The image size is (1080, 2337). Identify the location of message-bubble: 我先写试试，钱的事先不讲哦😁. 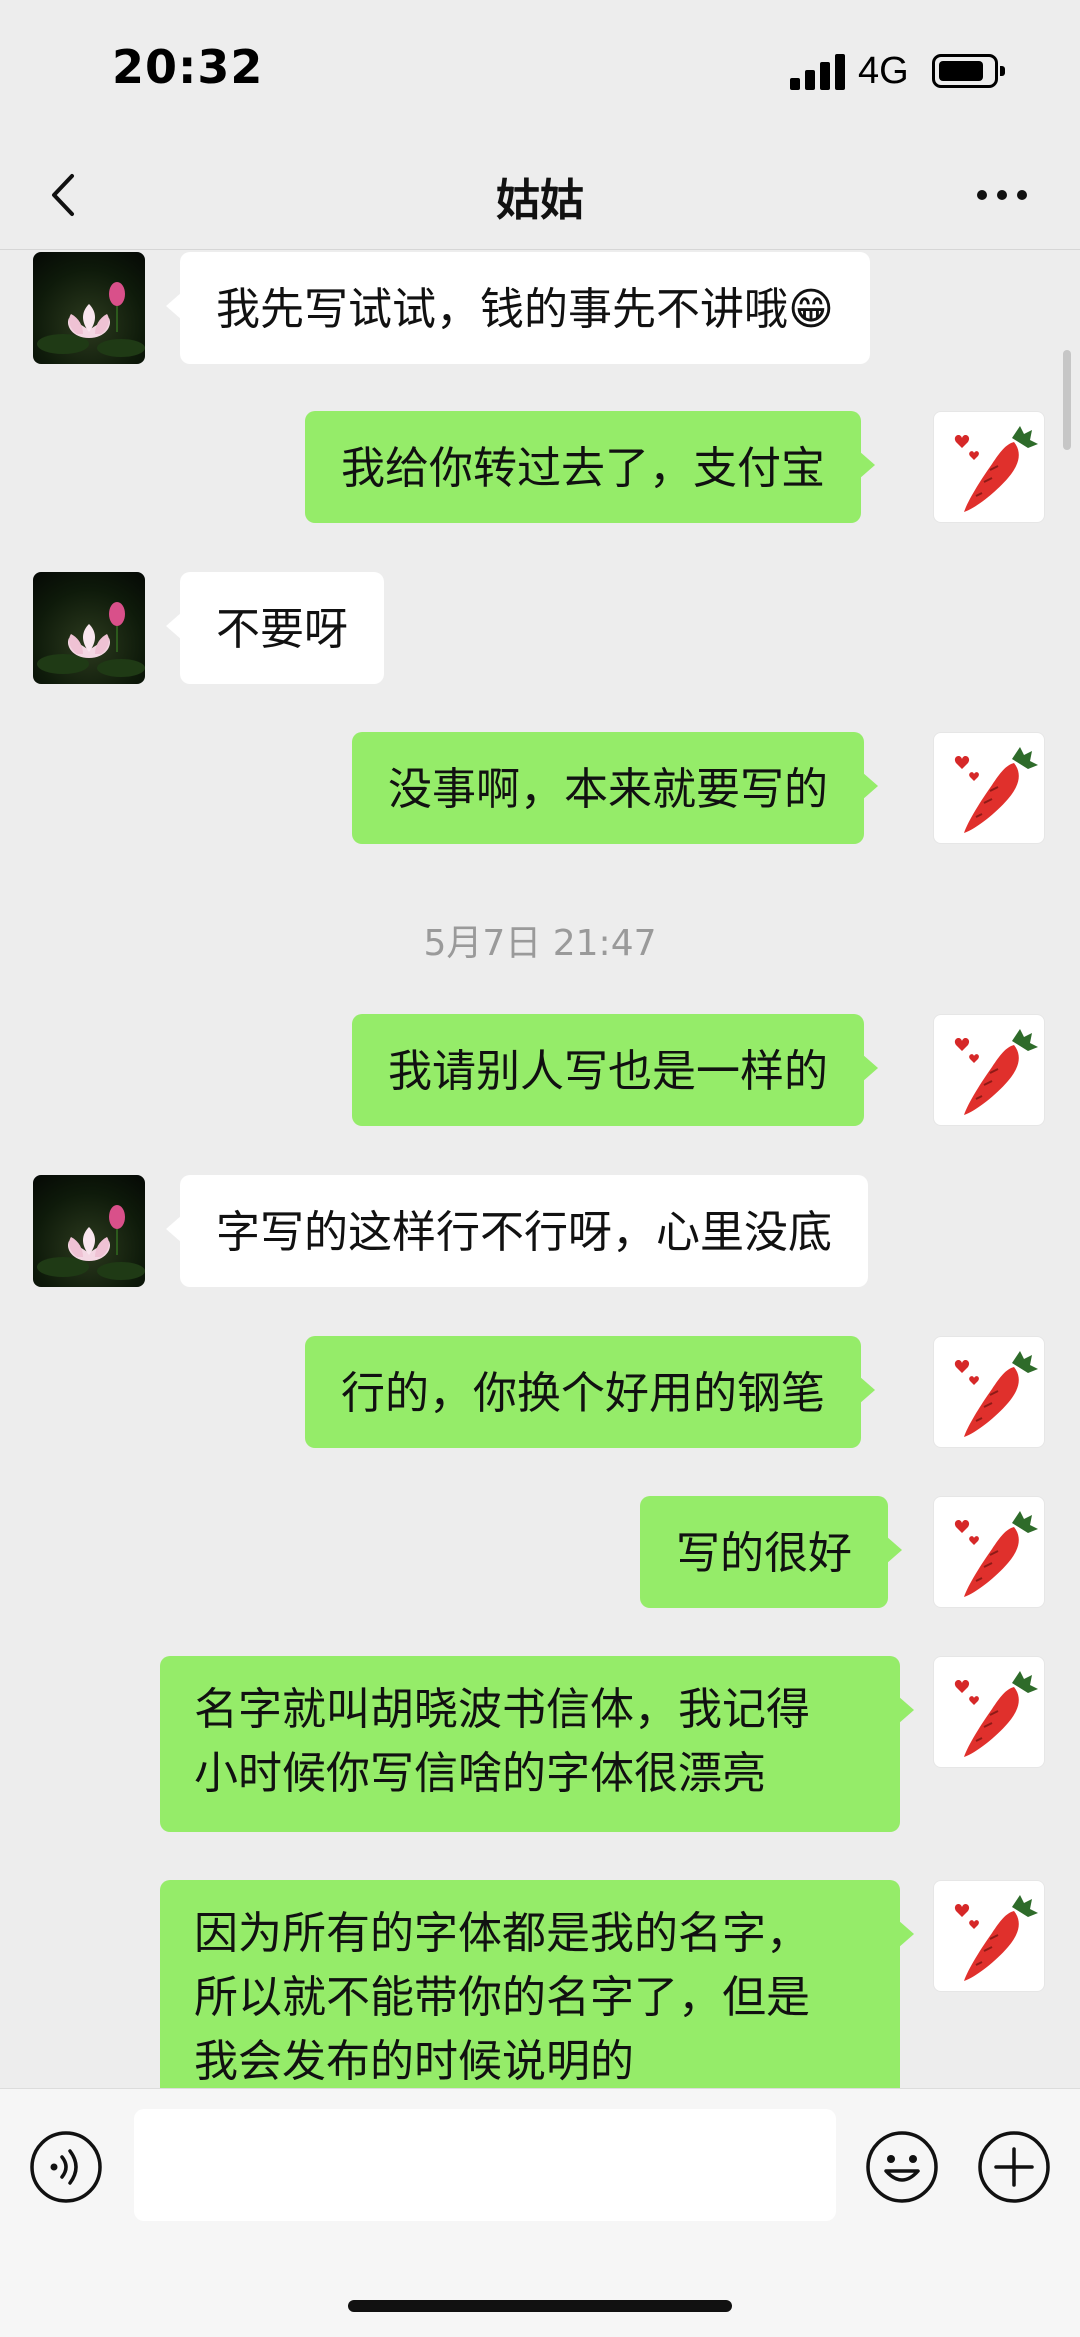
(518, 308).